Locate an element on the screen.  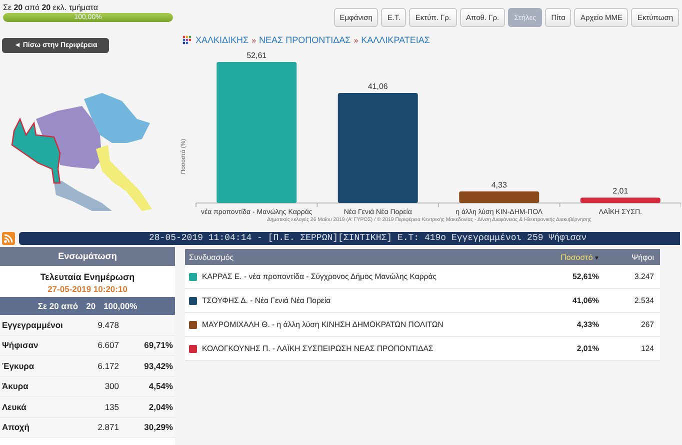
stat-label: Ψήφισαν is located at coordinates (20, 345).